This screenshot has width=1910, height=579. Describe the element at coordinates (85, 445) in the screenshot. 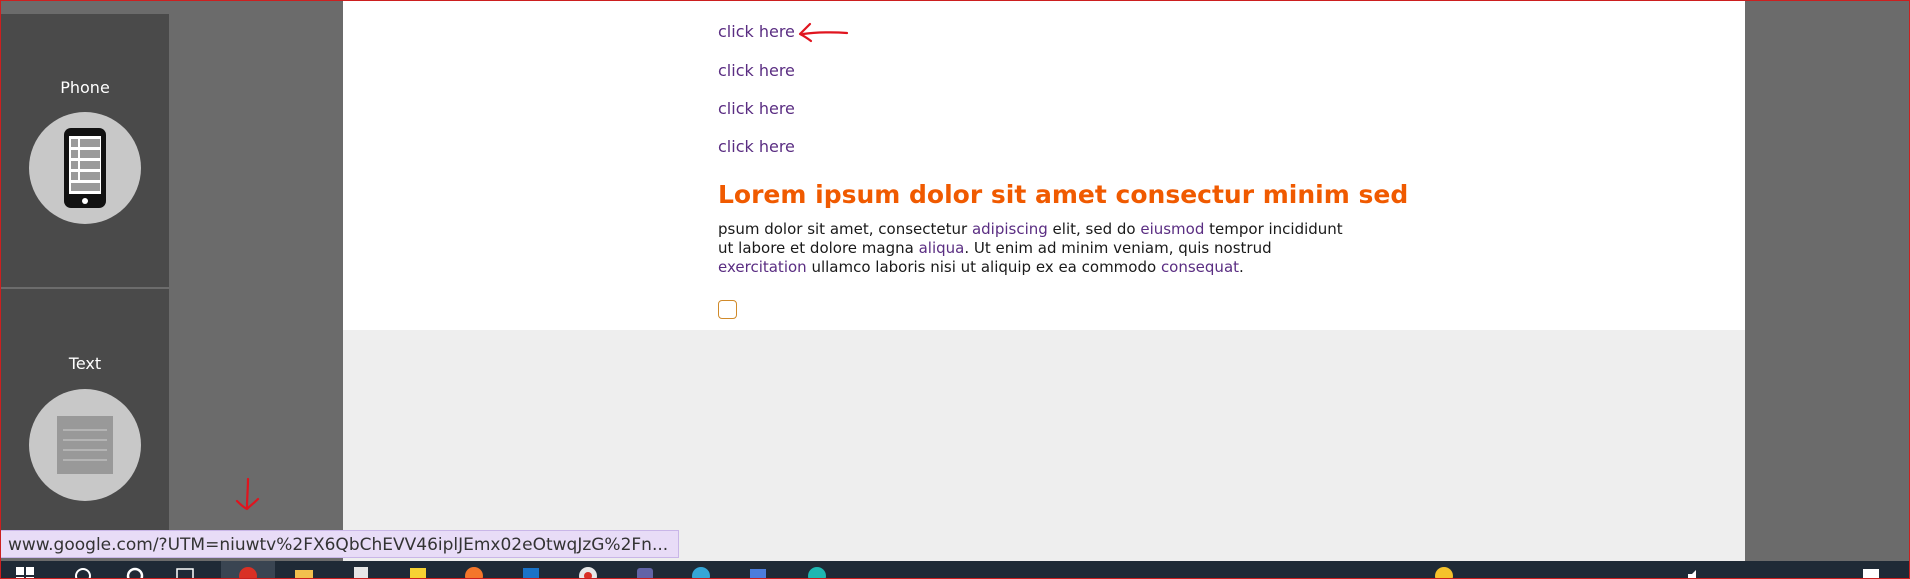

I see `text-document-icon` at that location.